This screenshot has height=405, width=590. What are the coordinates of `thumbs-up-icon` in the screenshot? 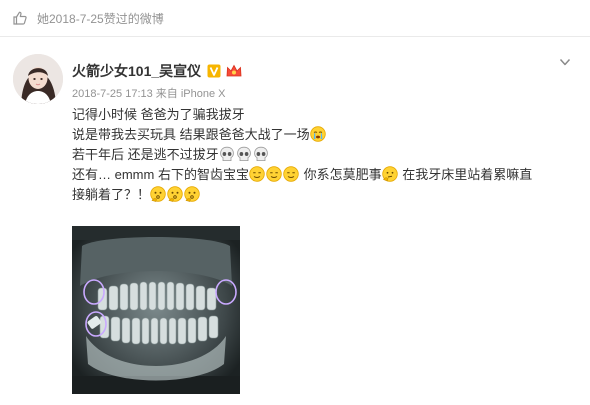 It's located at (20, 18).